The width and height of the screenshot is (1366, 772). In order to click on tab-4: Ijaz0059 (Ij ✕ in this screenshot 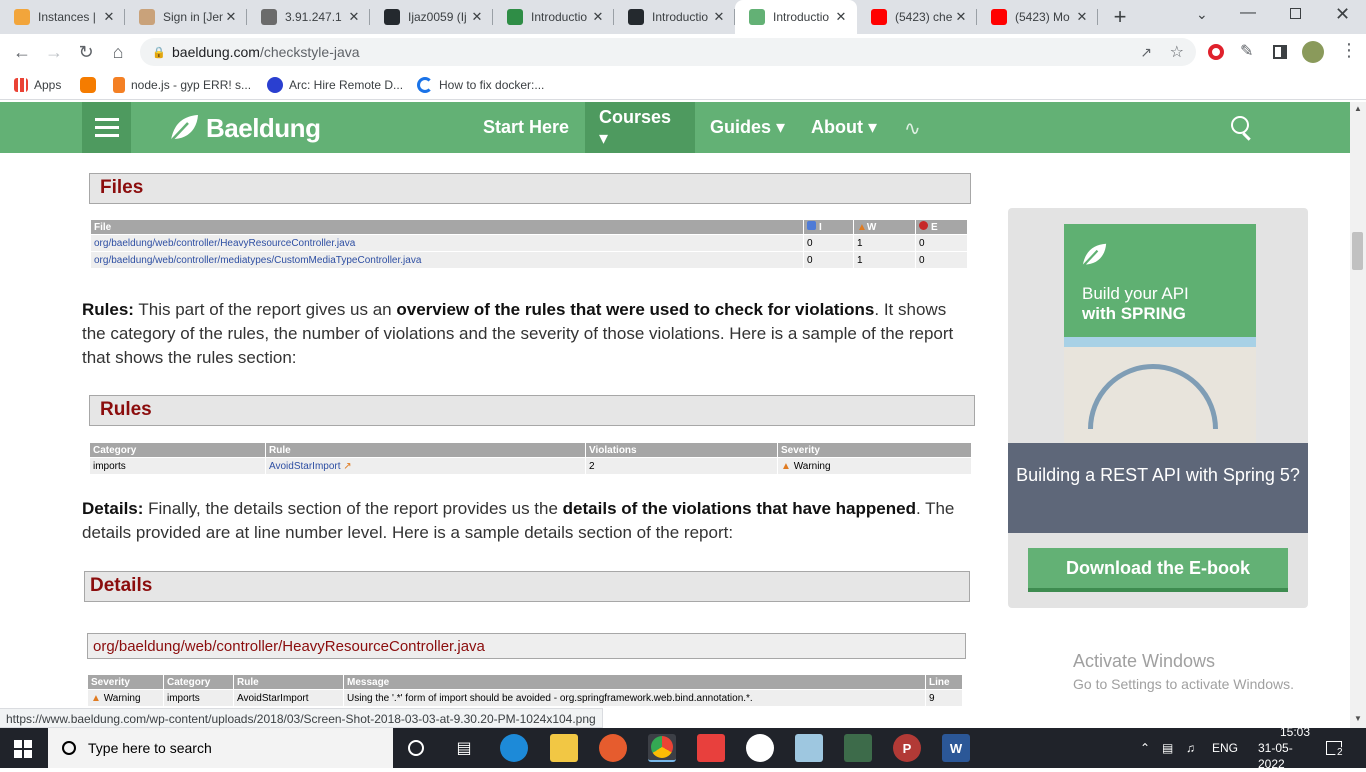, I will do `click(431, 17)`.